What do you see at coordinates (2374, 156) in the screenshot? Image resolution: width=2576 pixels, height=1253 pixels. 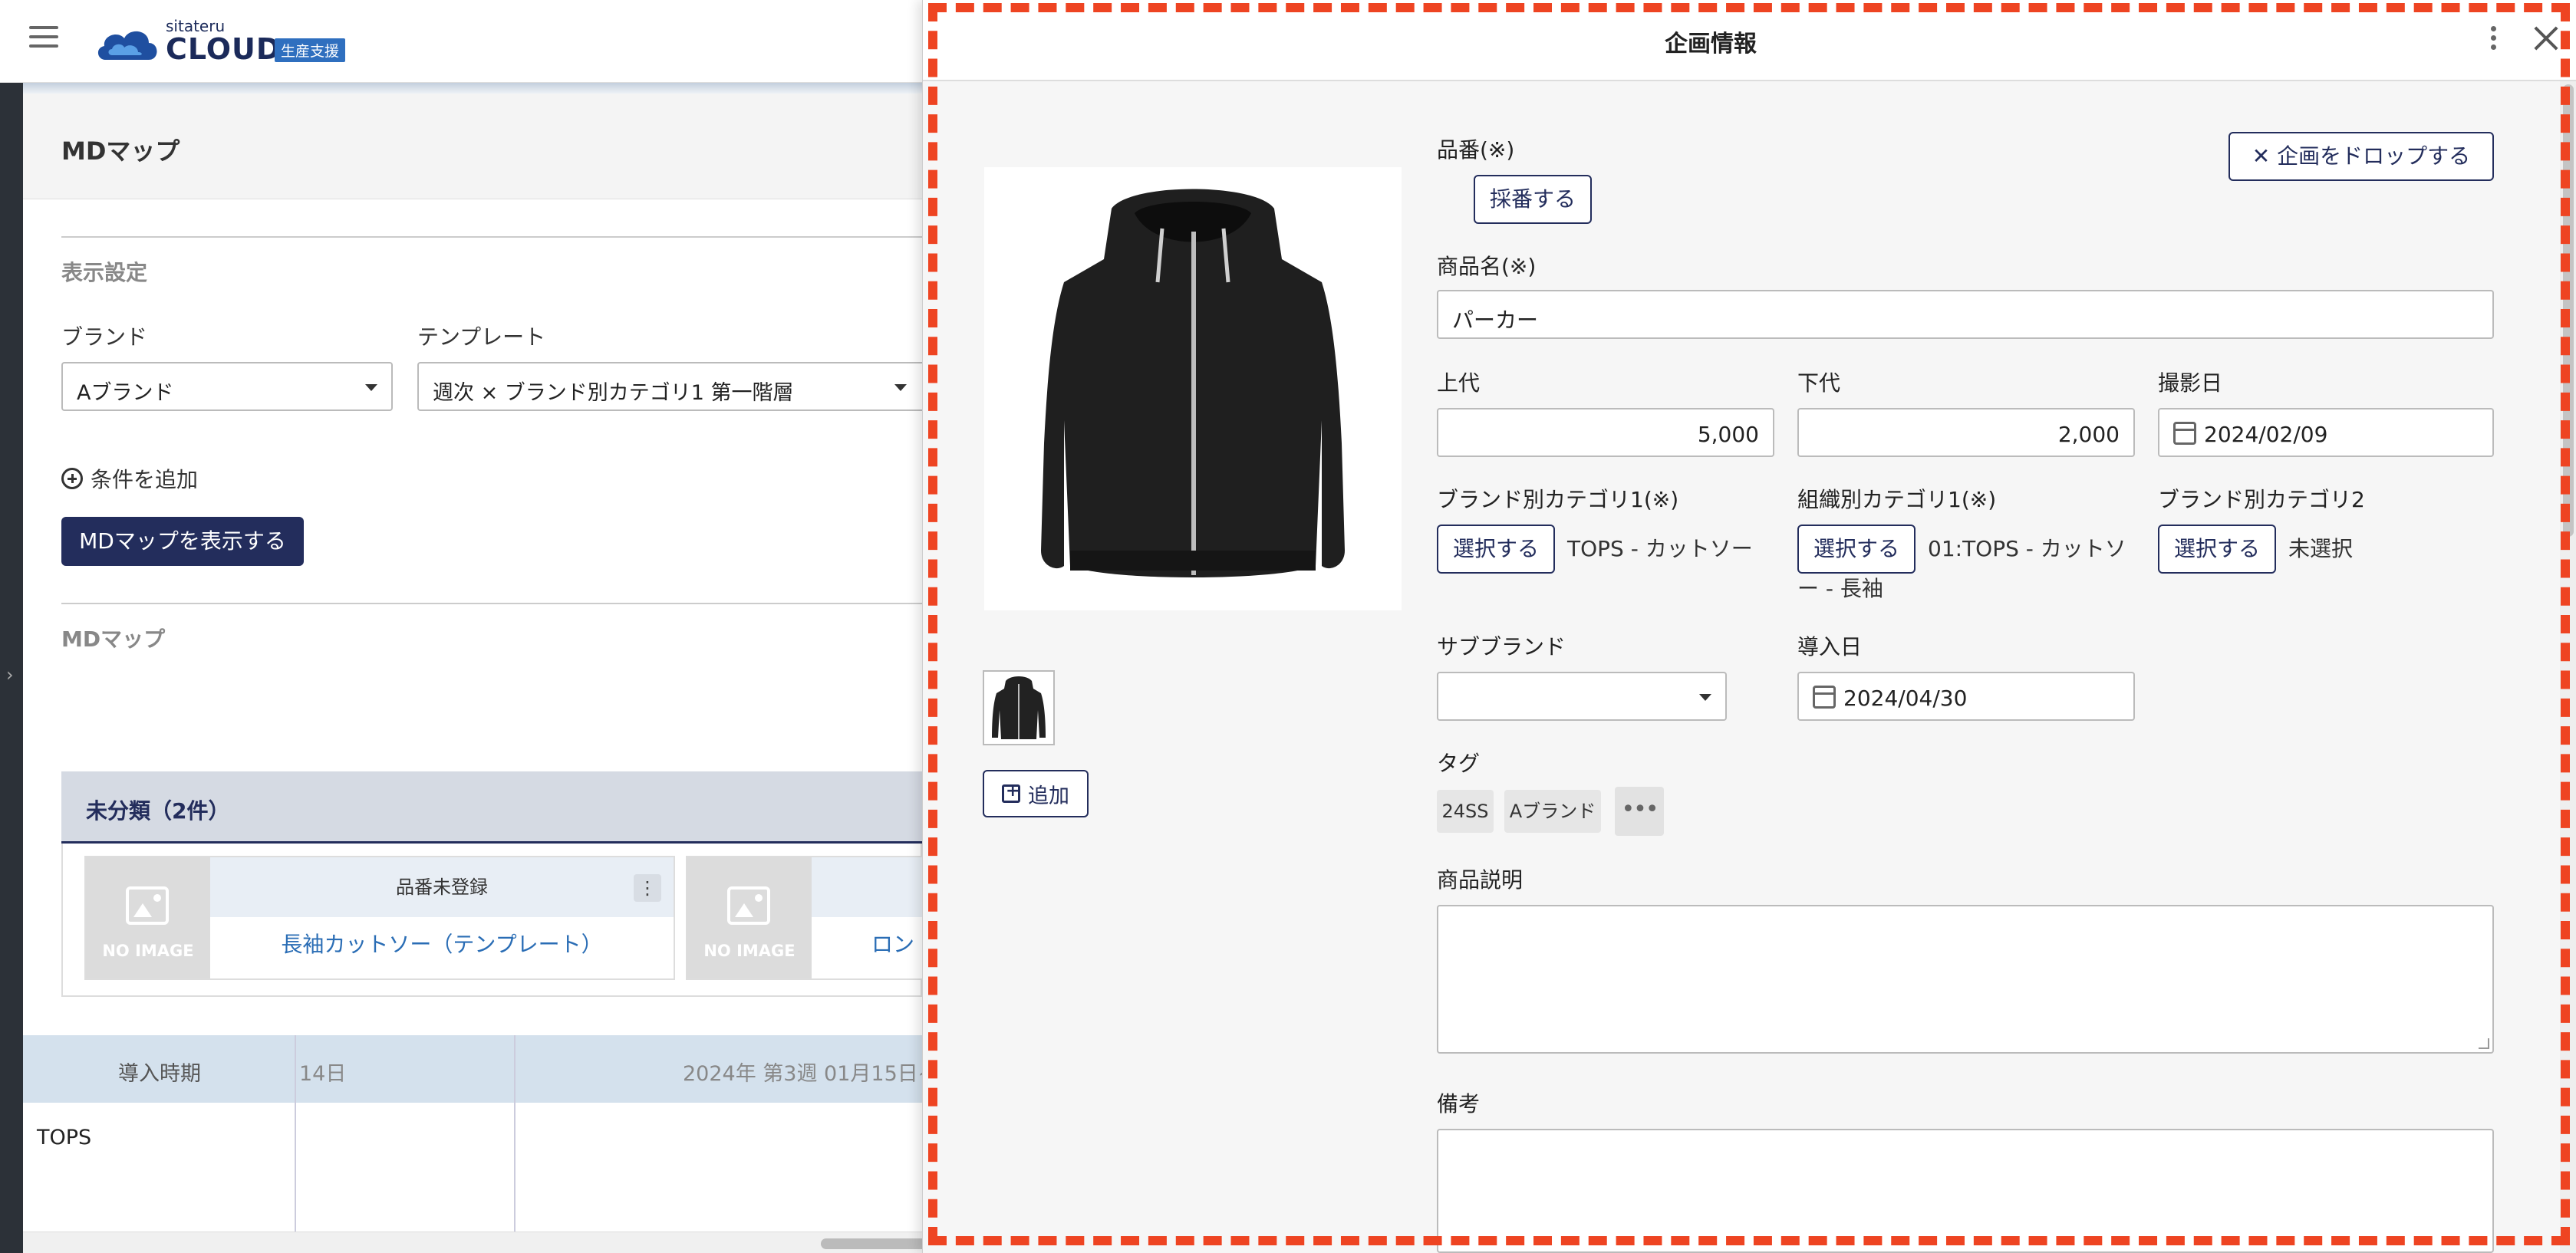 I see `drop-plan-label: 企画をドロップする` at bounding box center [2374, 156].